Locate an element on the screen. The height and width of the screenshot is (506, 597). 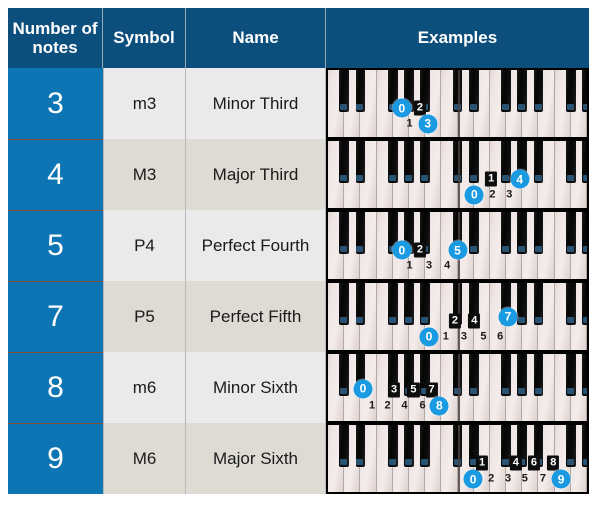
cell-symbol: M3 is located at coordinates (144, 174).